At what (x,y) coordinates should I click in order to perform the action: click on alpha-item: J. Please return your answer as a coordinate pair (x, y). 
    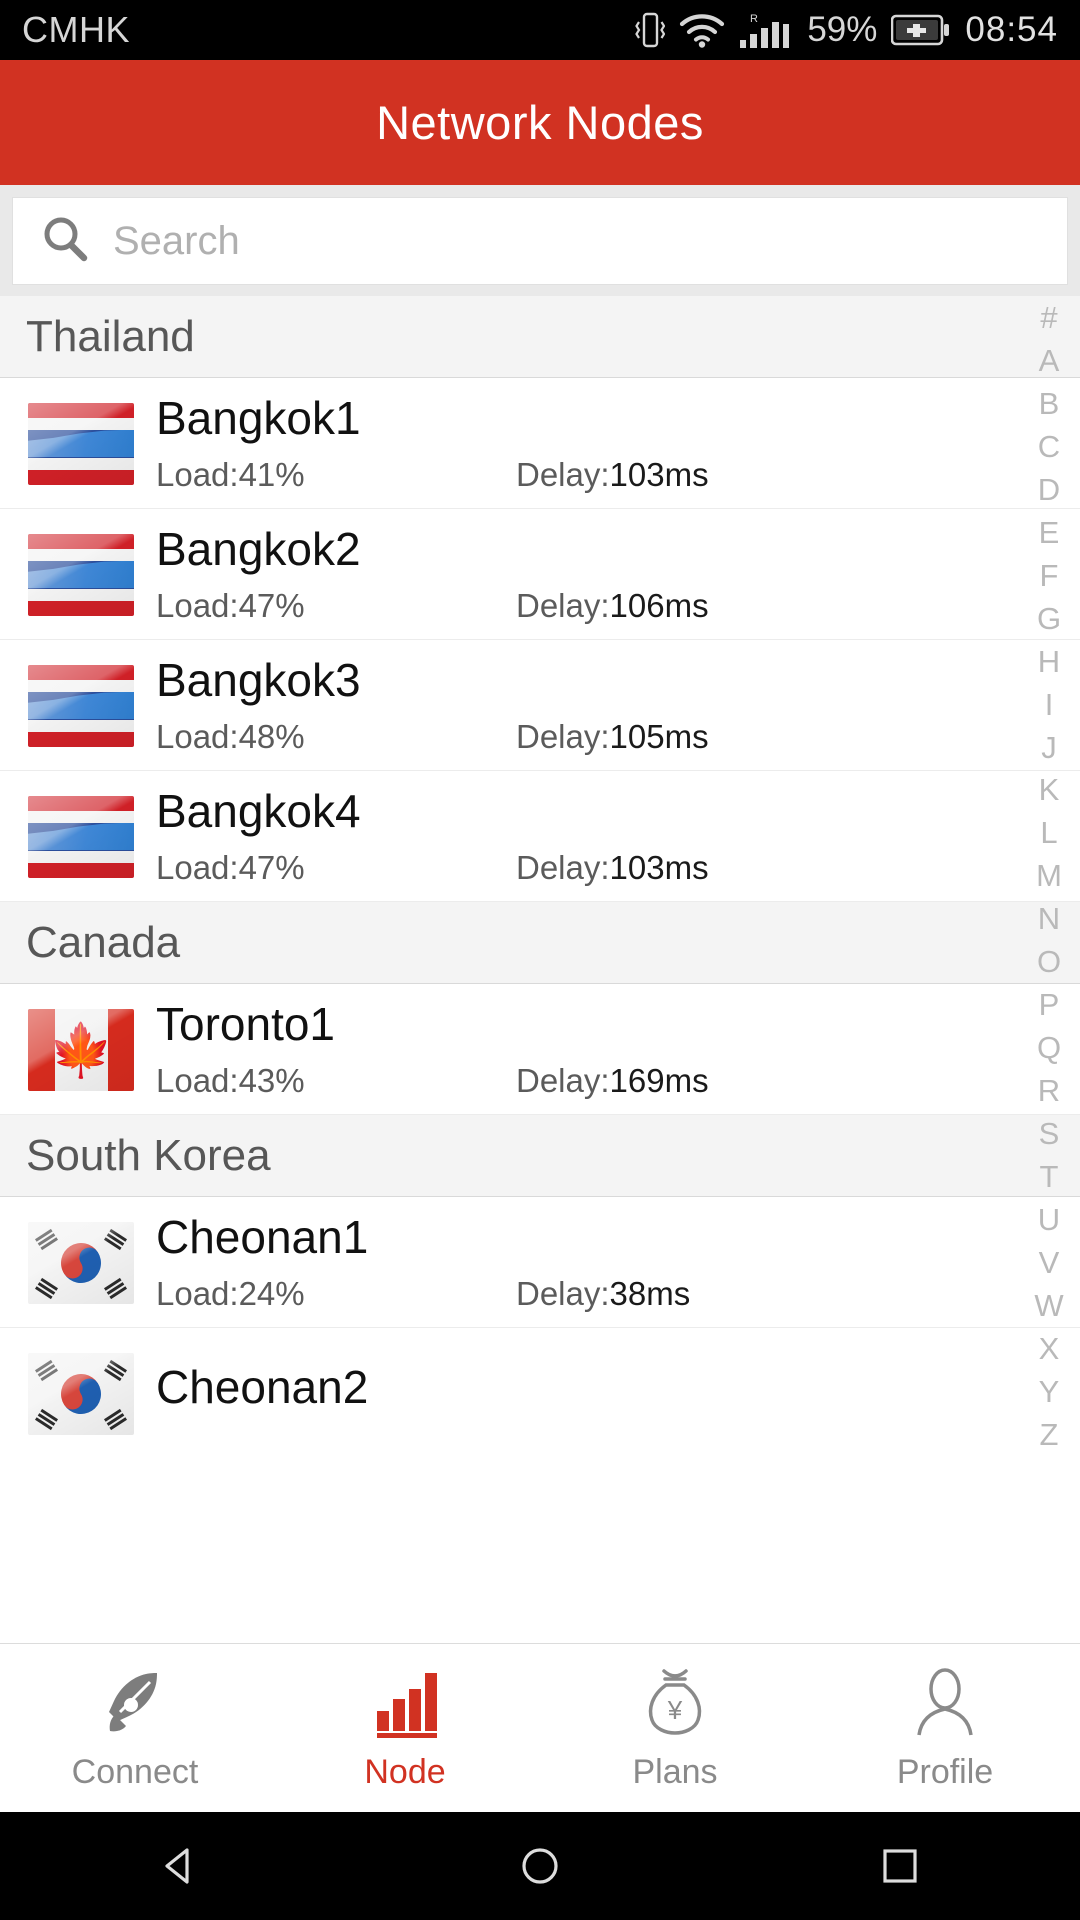
    Looking at the image, I should click on (1049, 747).